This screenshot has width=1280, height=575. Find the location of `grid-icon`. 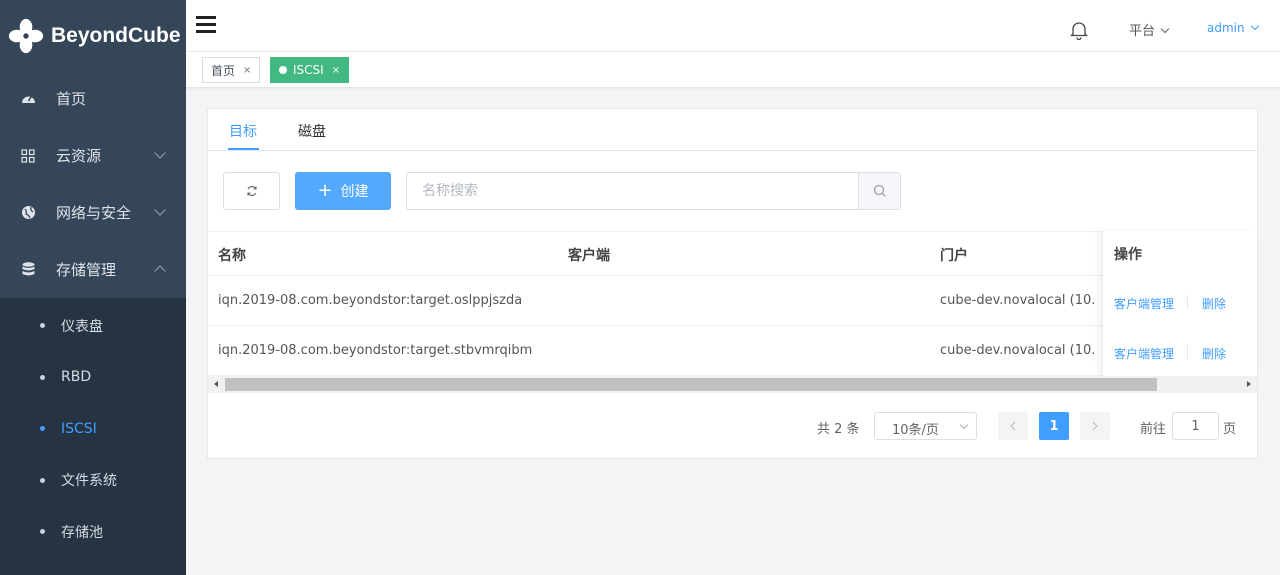

grid-icon is located at coordinates (28, 156).